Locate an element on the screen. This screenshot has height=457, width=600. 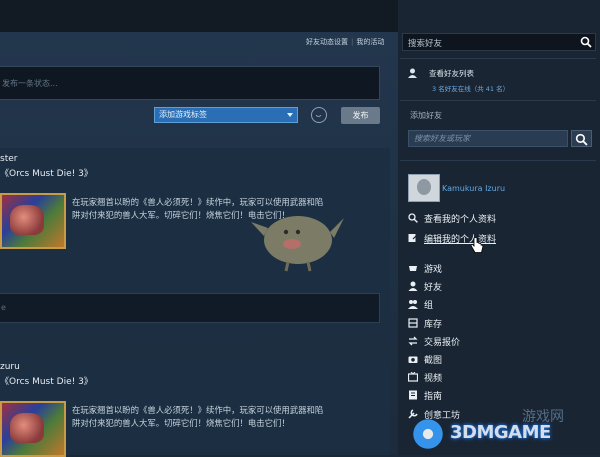
tv-icon is located at coordinates (413, 377).